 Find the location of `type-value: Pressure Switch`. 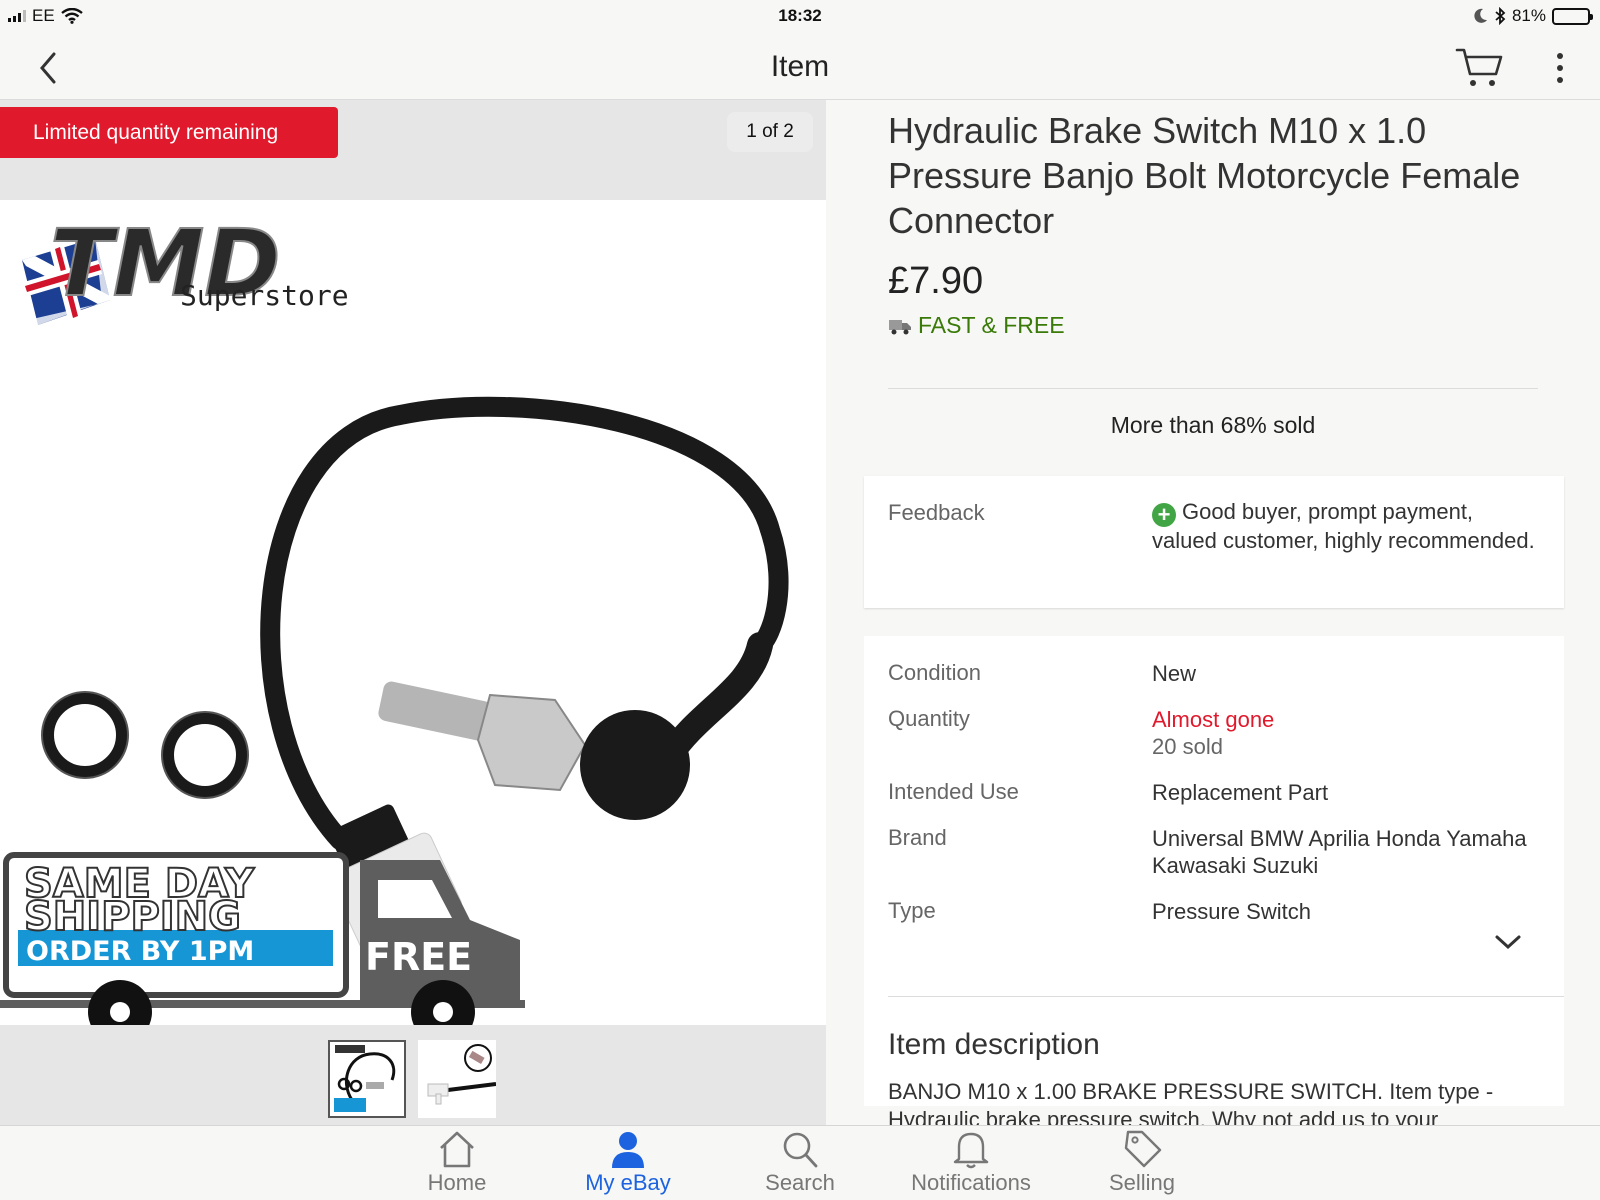

type-value: Pressure Switch is located at coordinates (1231, 911).